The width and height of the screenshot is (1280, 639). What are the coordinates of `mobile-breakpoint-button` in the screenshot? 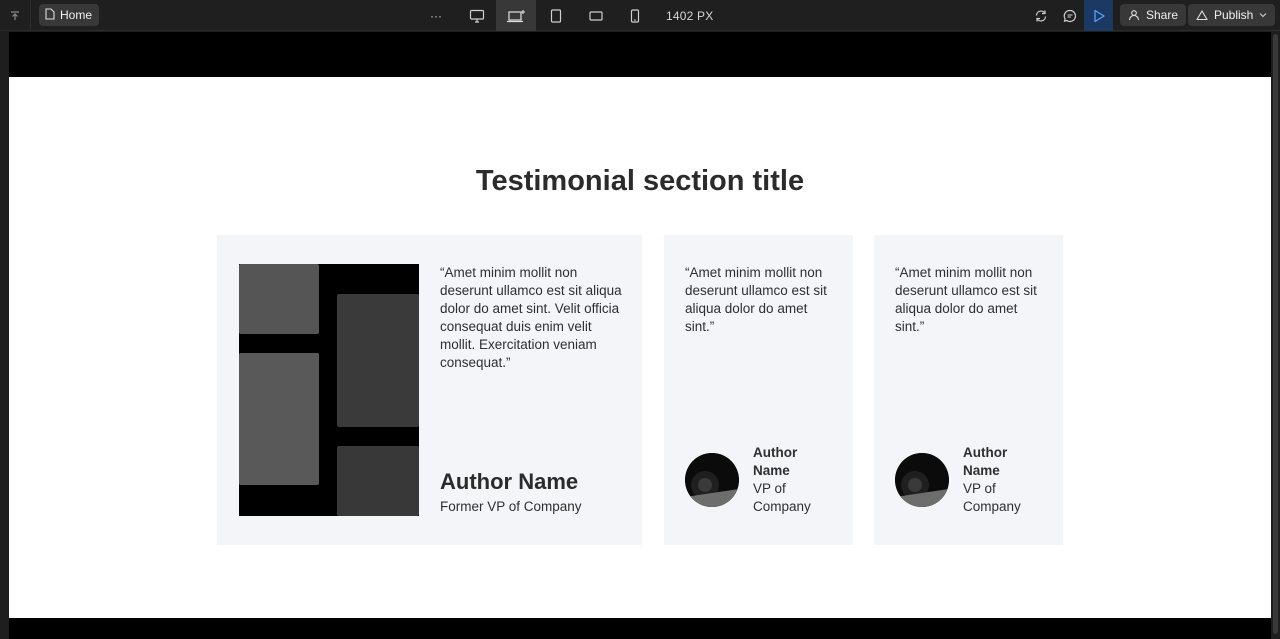 It's located at (635, 15).